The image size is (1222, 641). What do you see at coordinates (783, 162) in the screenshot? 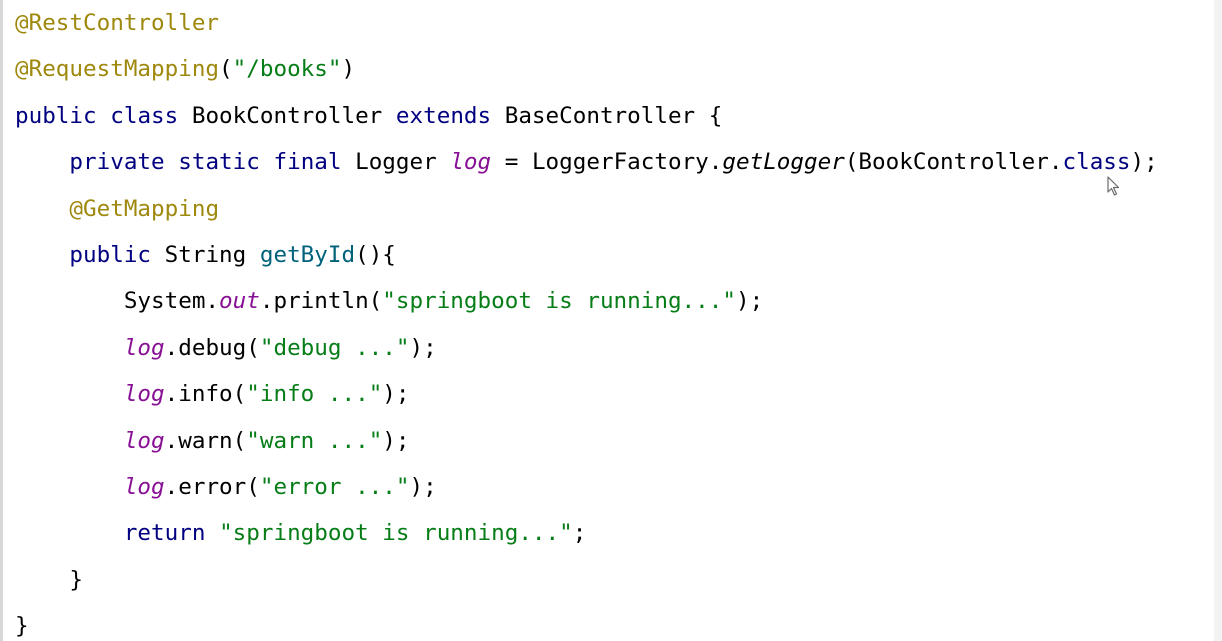
I see `method-call-token: getLogger` at bounding box center [783, 162].